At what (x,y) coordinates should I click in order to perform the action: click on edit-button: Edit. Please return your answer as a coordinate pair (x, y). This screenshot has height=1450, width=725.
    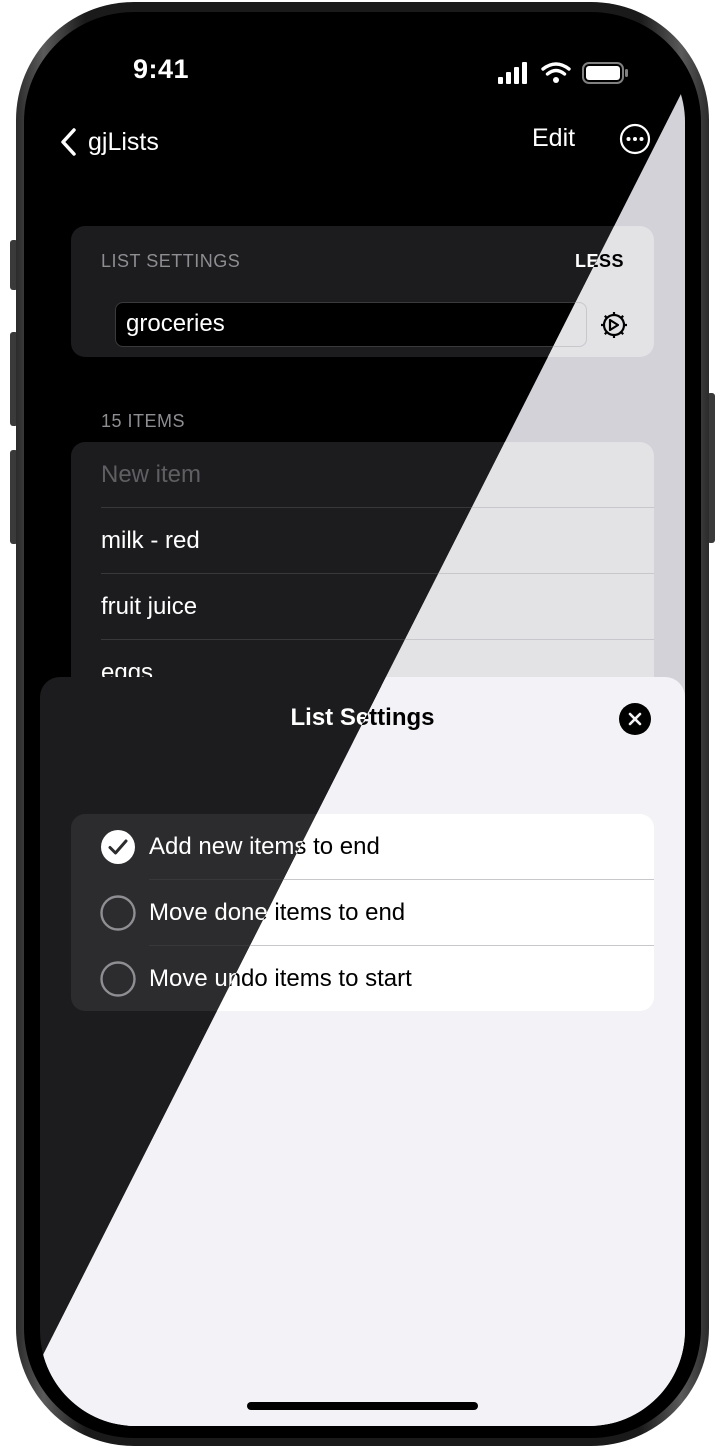
    Looking at the image, I should click on (553, 138).